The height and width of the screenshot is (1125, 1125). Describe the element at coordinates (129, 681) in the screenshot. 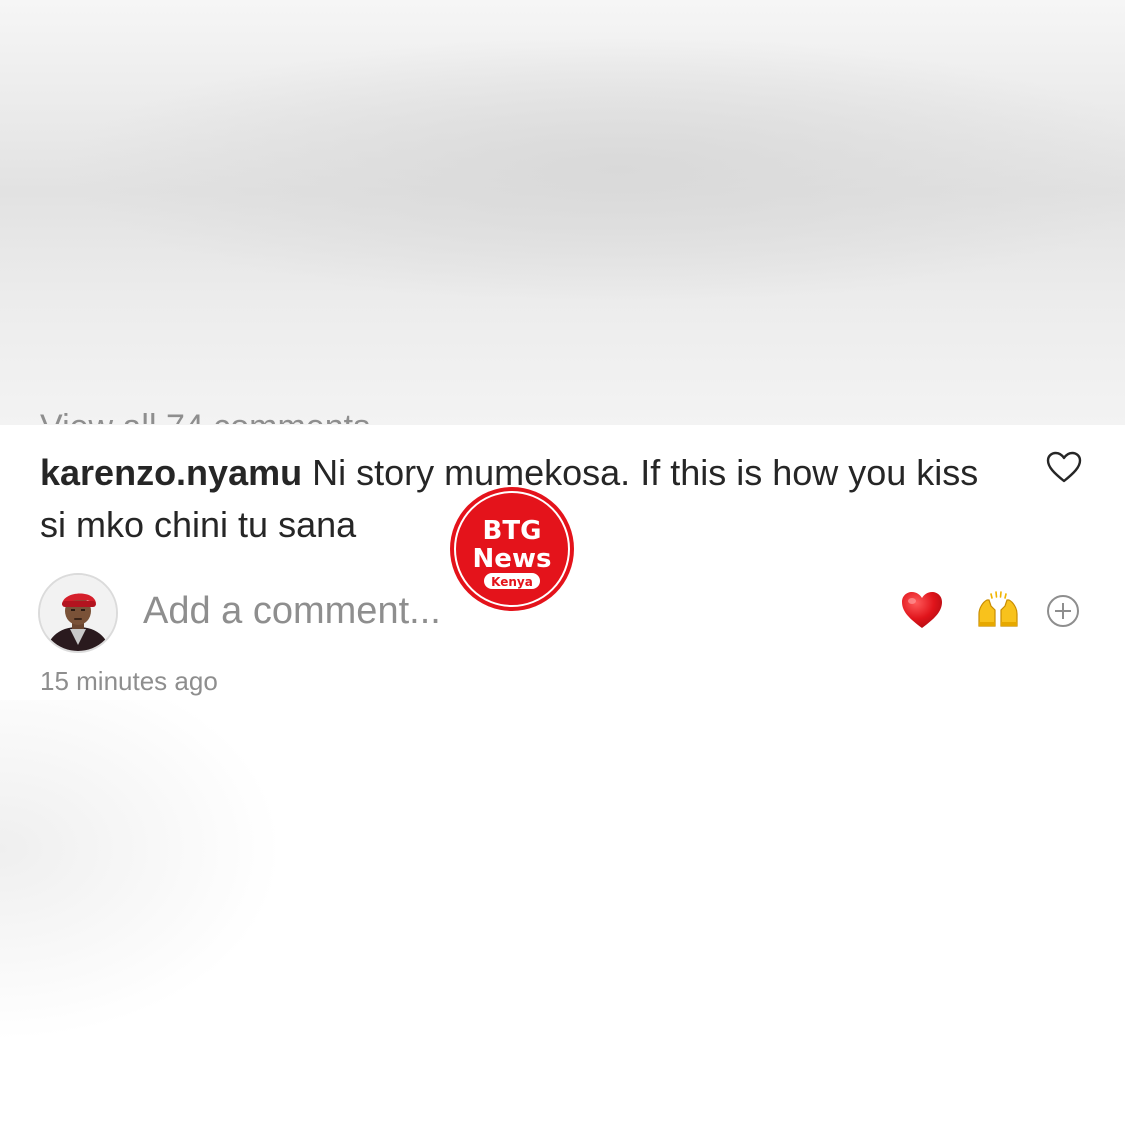

I see `post-timestamp: 15 minutes ago` at that location.